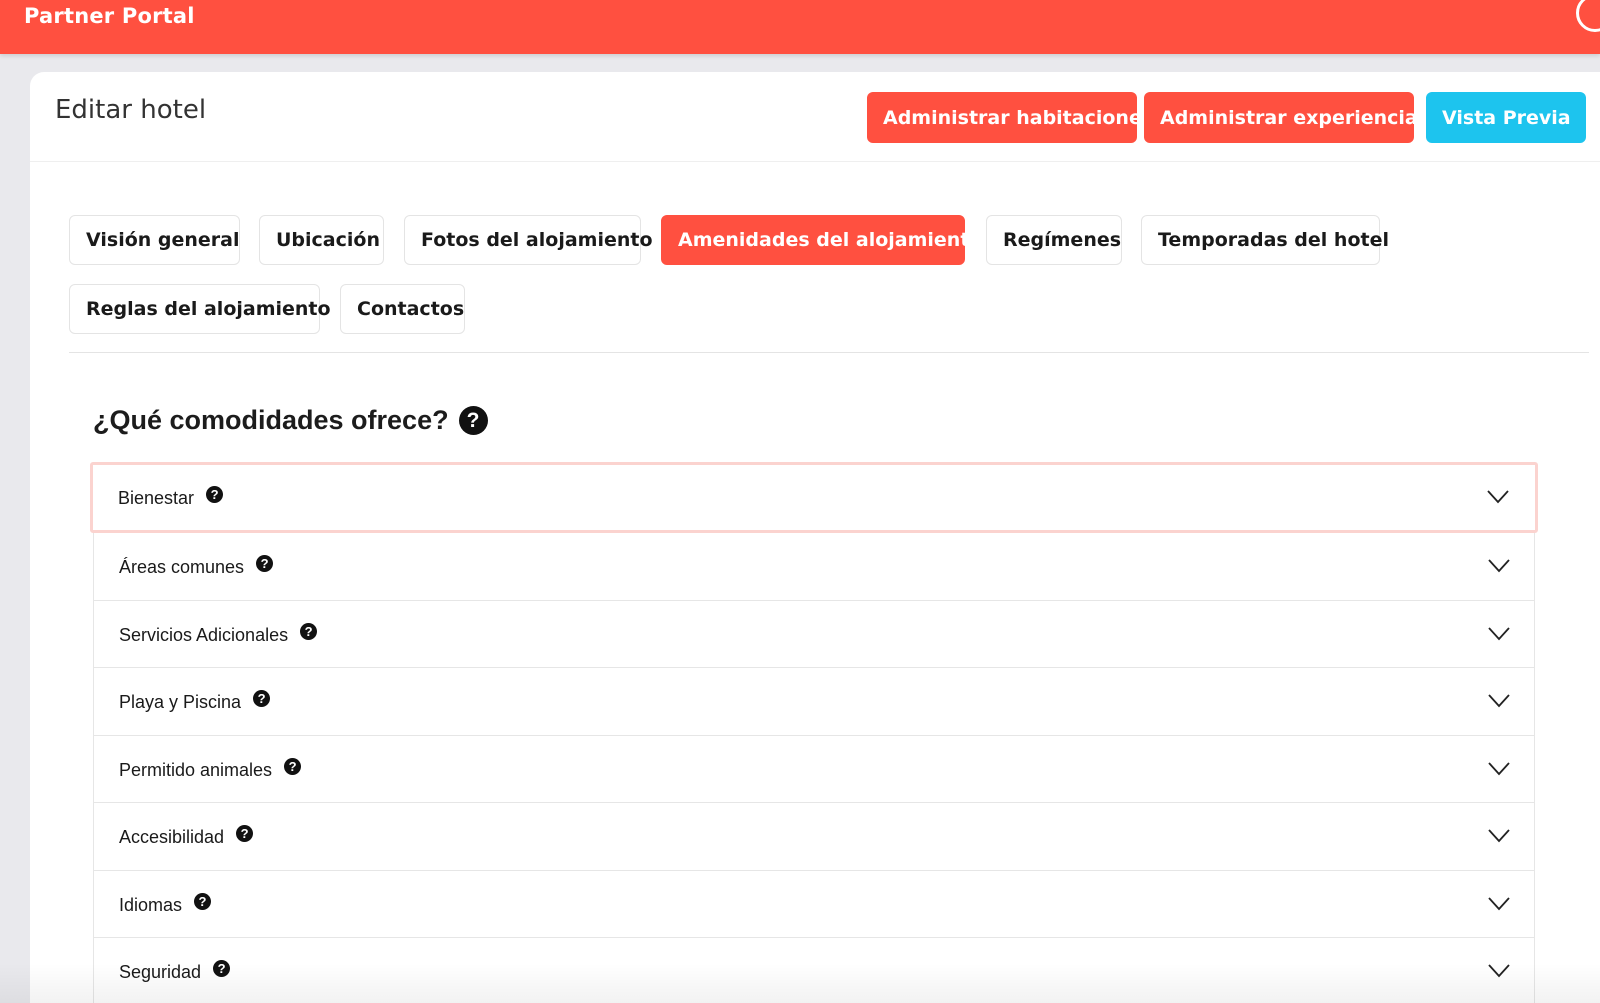 The image size is (1600, 1003). What do you see at coordinates (204, 634) in the screenshot?
I see `accordion-label-text: Servicios Adicionales` at bounding box center [204, 634].